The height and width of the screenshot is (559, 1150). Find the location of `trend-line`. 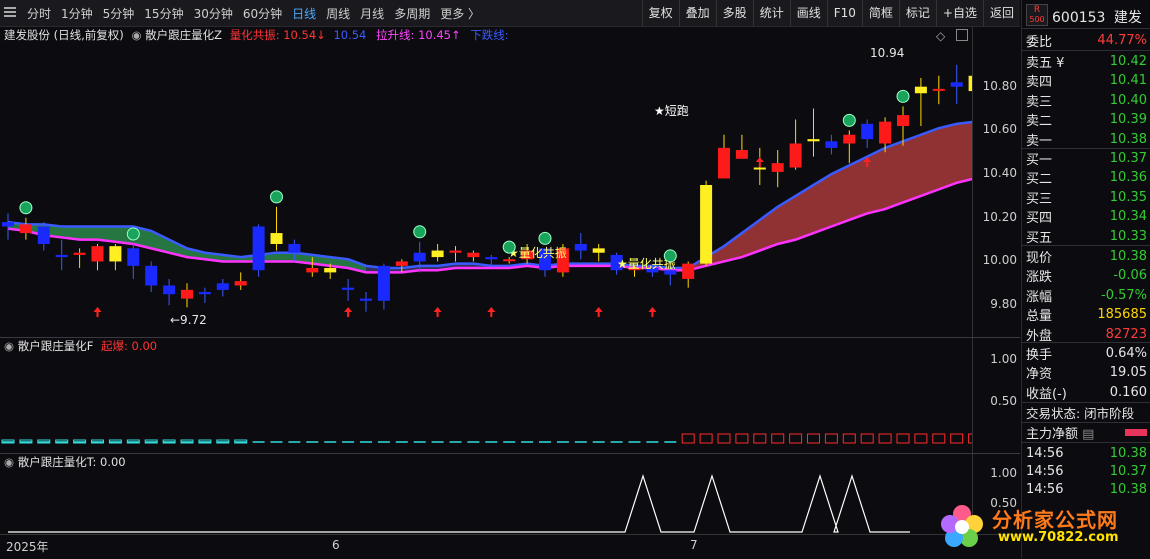

trend-line is located at coordinates (459, 503).